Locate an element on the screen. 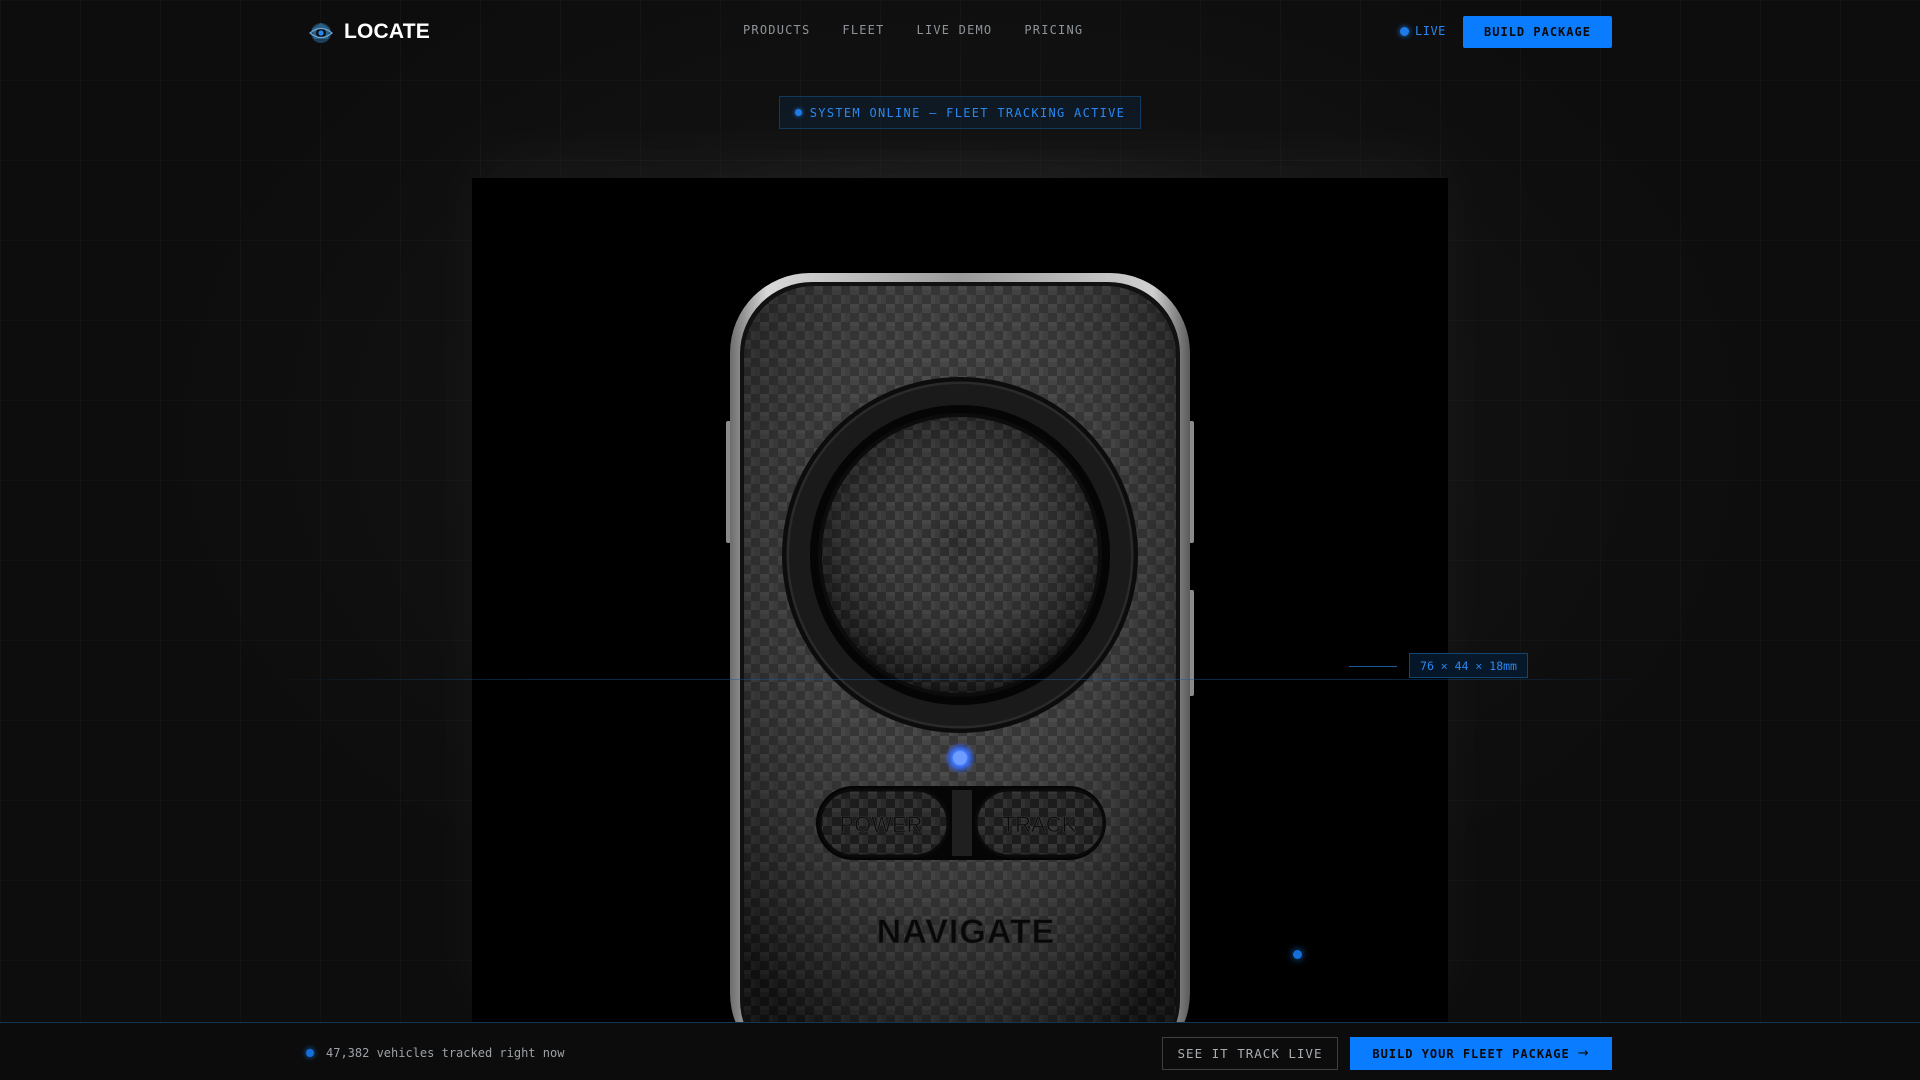 The image size is (1920, 1080). build-fleet-package-label: BUILD YOUR FLEET PACKAGE is located at coordinates (1471, 1053).